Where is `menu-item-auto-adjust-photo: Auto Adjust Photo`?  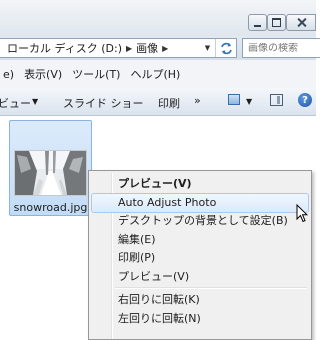 menu-item-auto-adjust-photo: Auto Adjust Photo is located at coordinates (200, 203).